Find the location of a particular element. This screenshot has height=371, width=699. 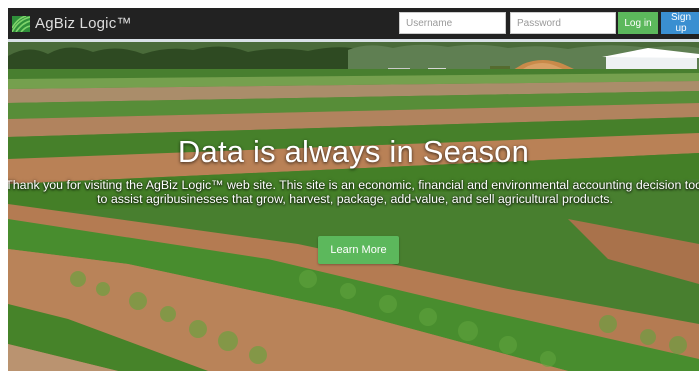

agbiz-leaf-logo-icon is located at coordinates (21, 23).